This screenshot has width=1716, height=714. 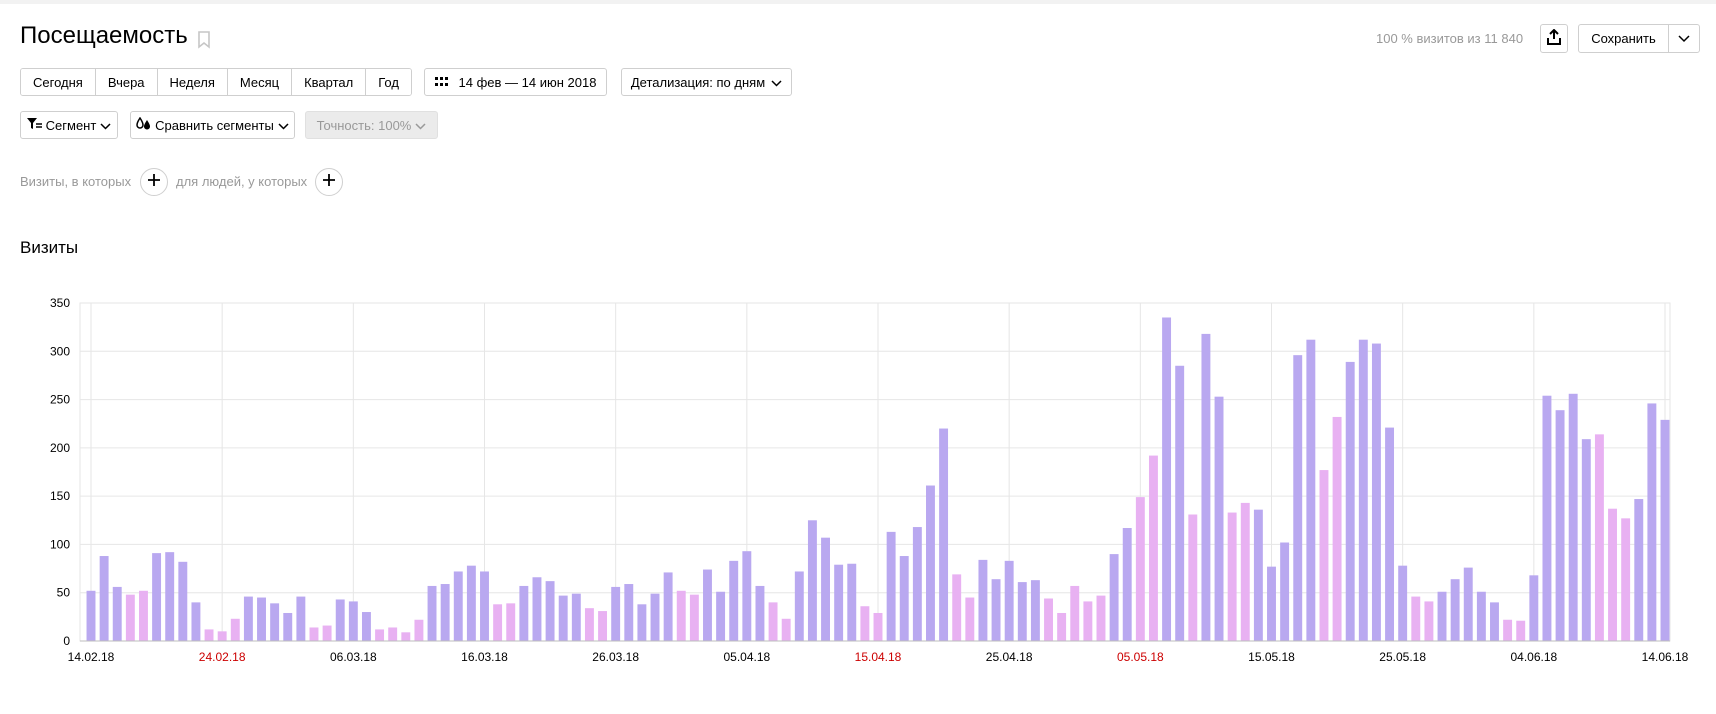 I want to click on segment-label: Сегмент, so click(x=71, y=125).